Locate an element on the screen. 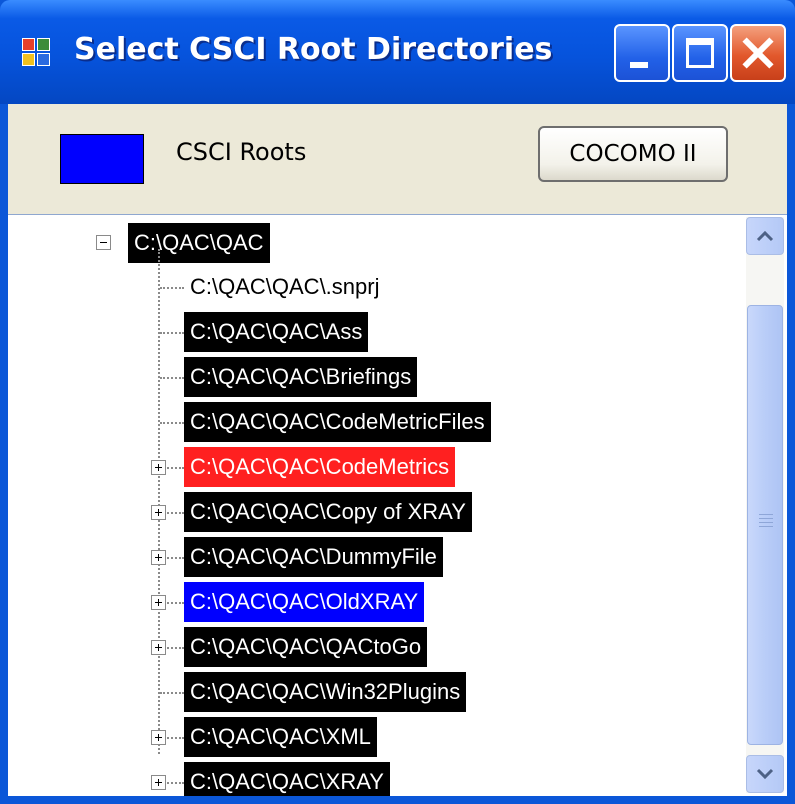 The image size is (795, 804). tree-node: C:\QAC\QAC\Copy of XRAY is located at coordinates (328, 512).